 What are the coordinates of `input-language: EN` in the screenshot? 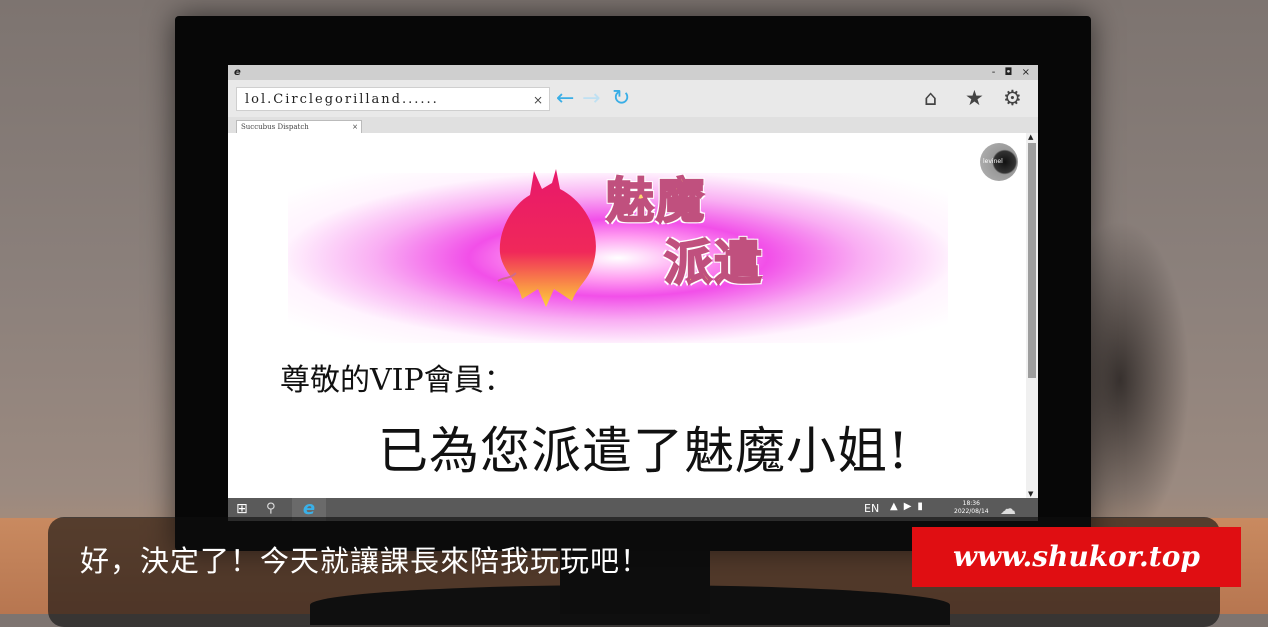 It's located at (871, 508).